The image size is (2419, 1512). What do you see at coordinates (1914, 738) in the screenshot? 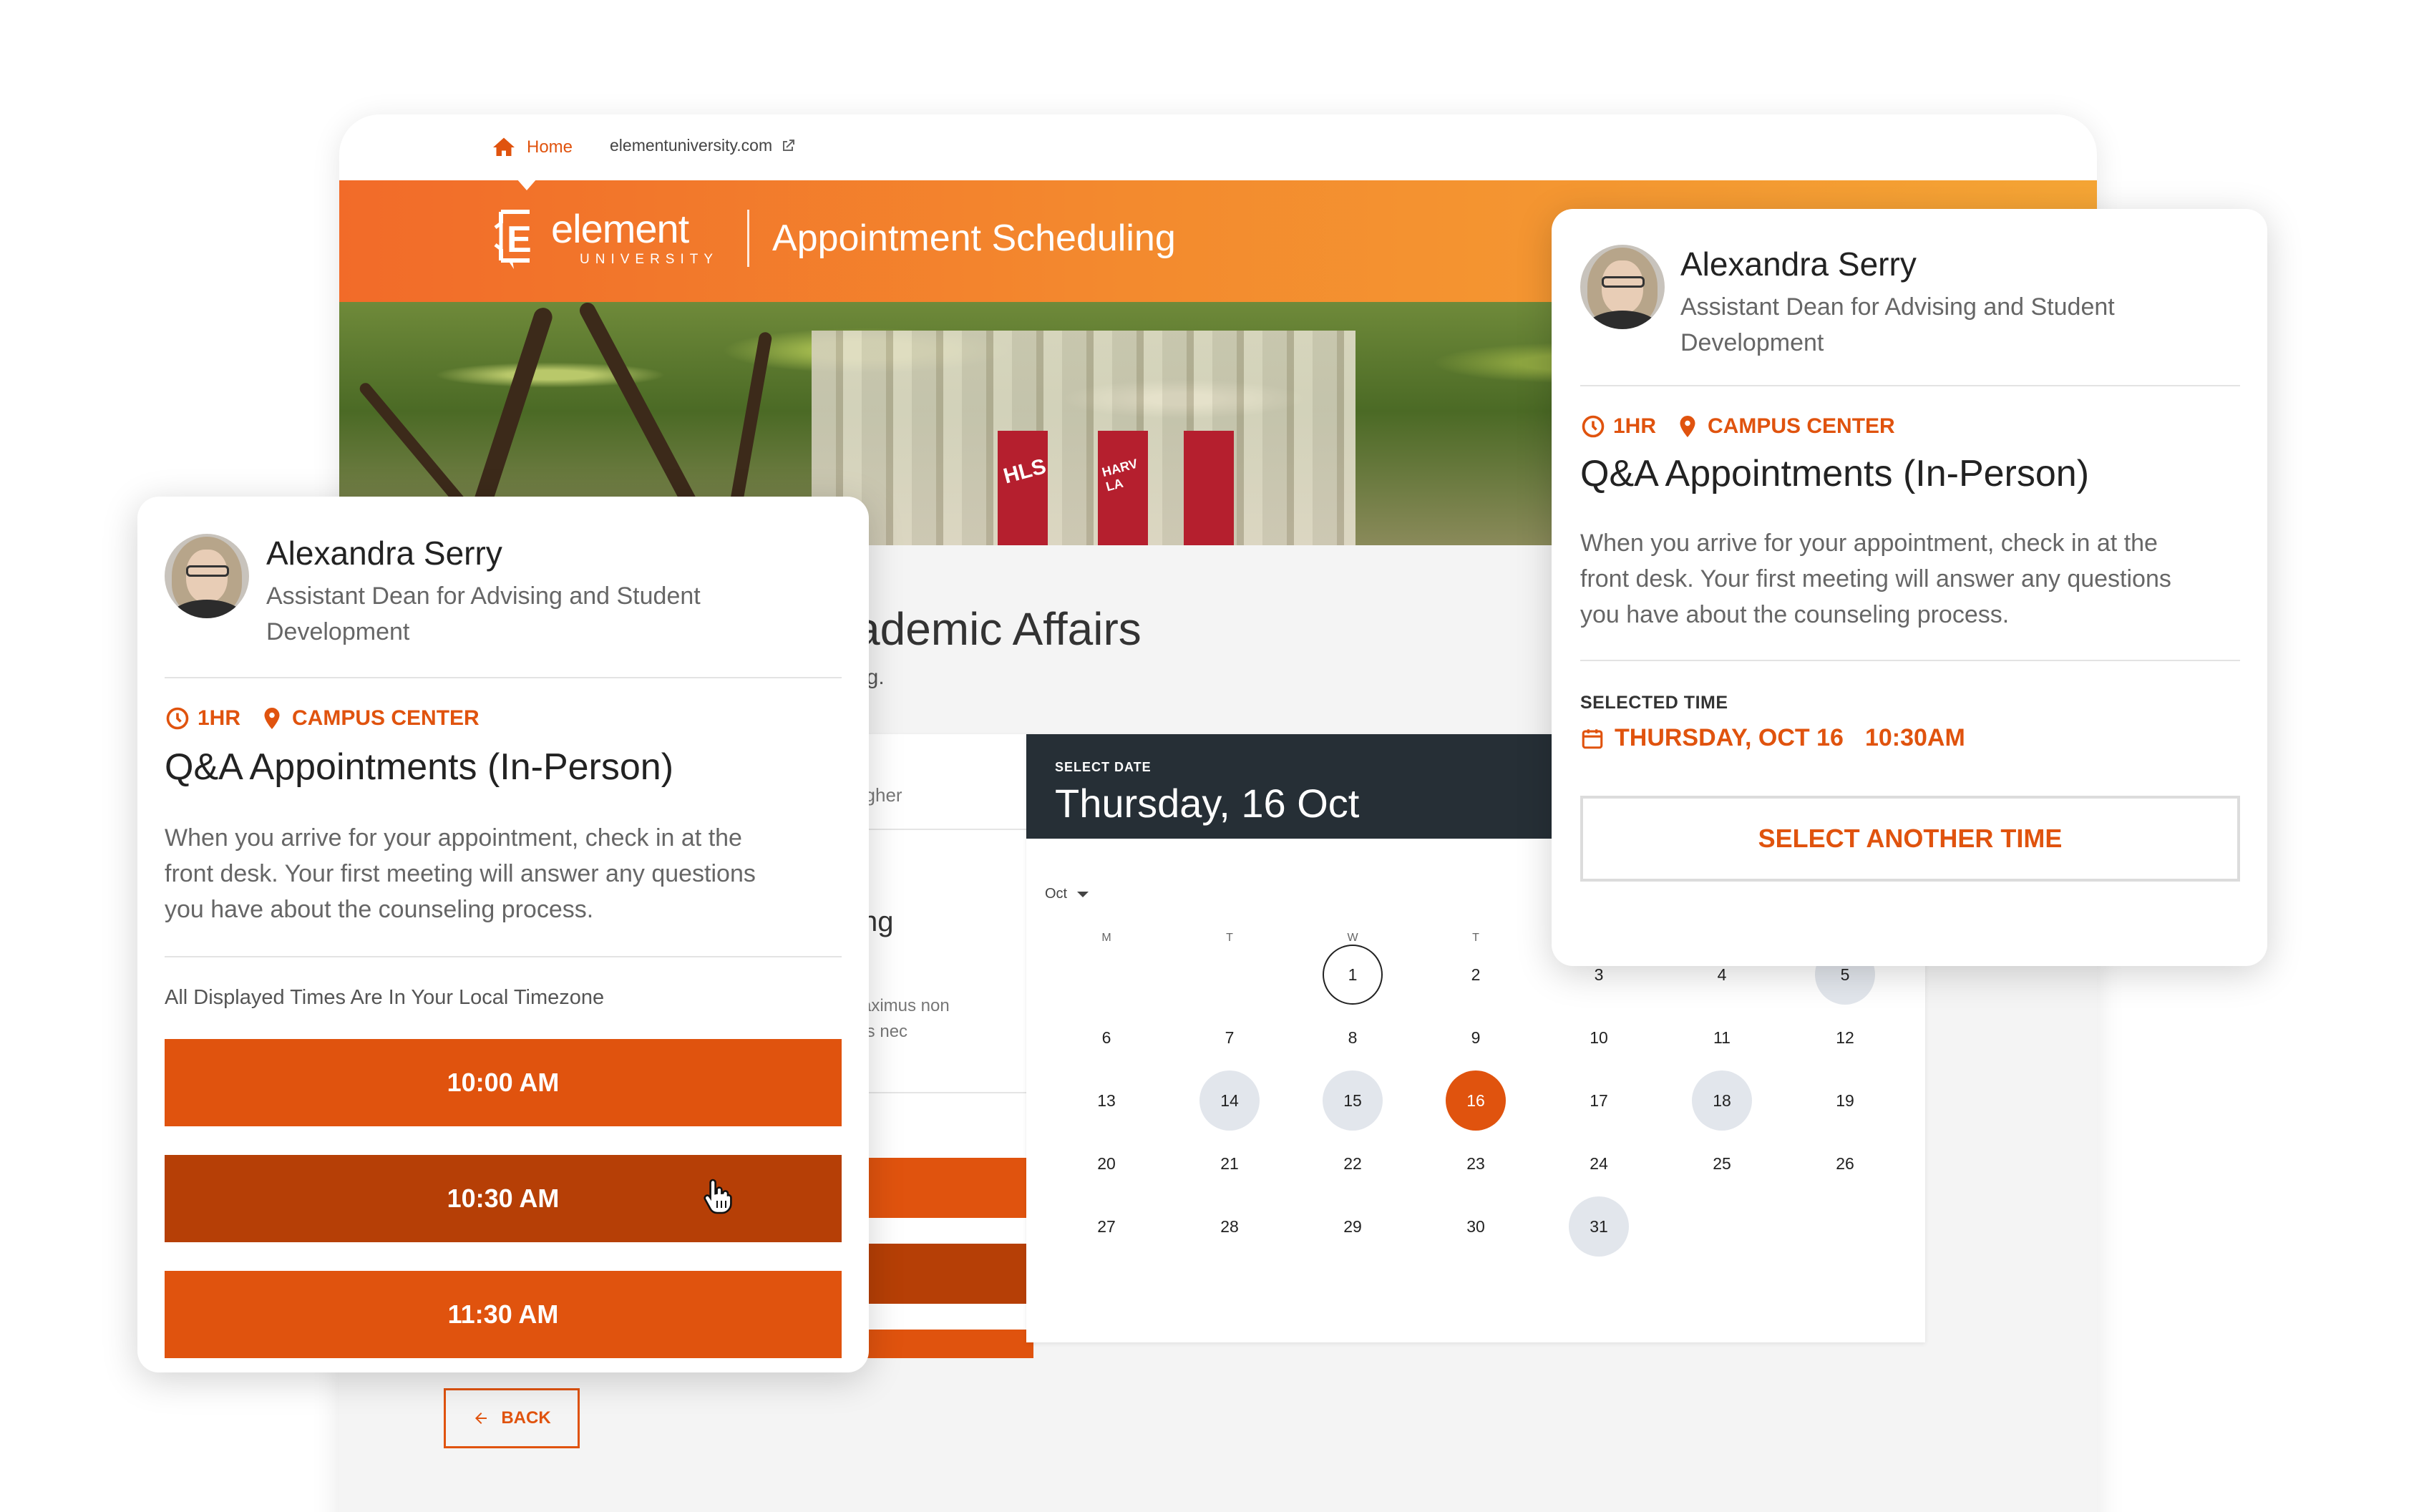
I see `selected-time: 10:30AM` at bounding box center [1914, 738].